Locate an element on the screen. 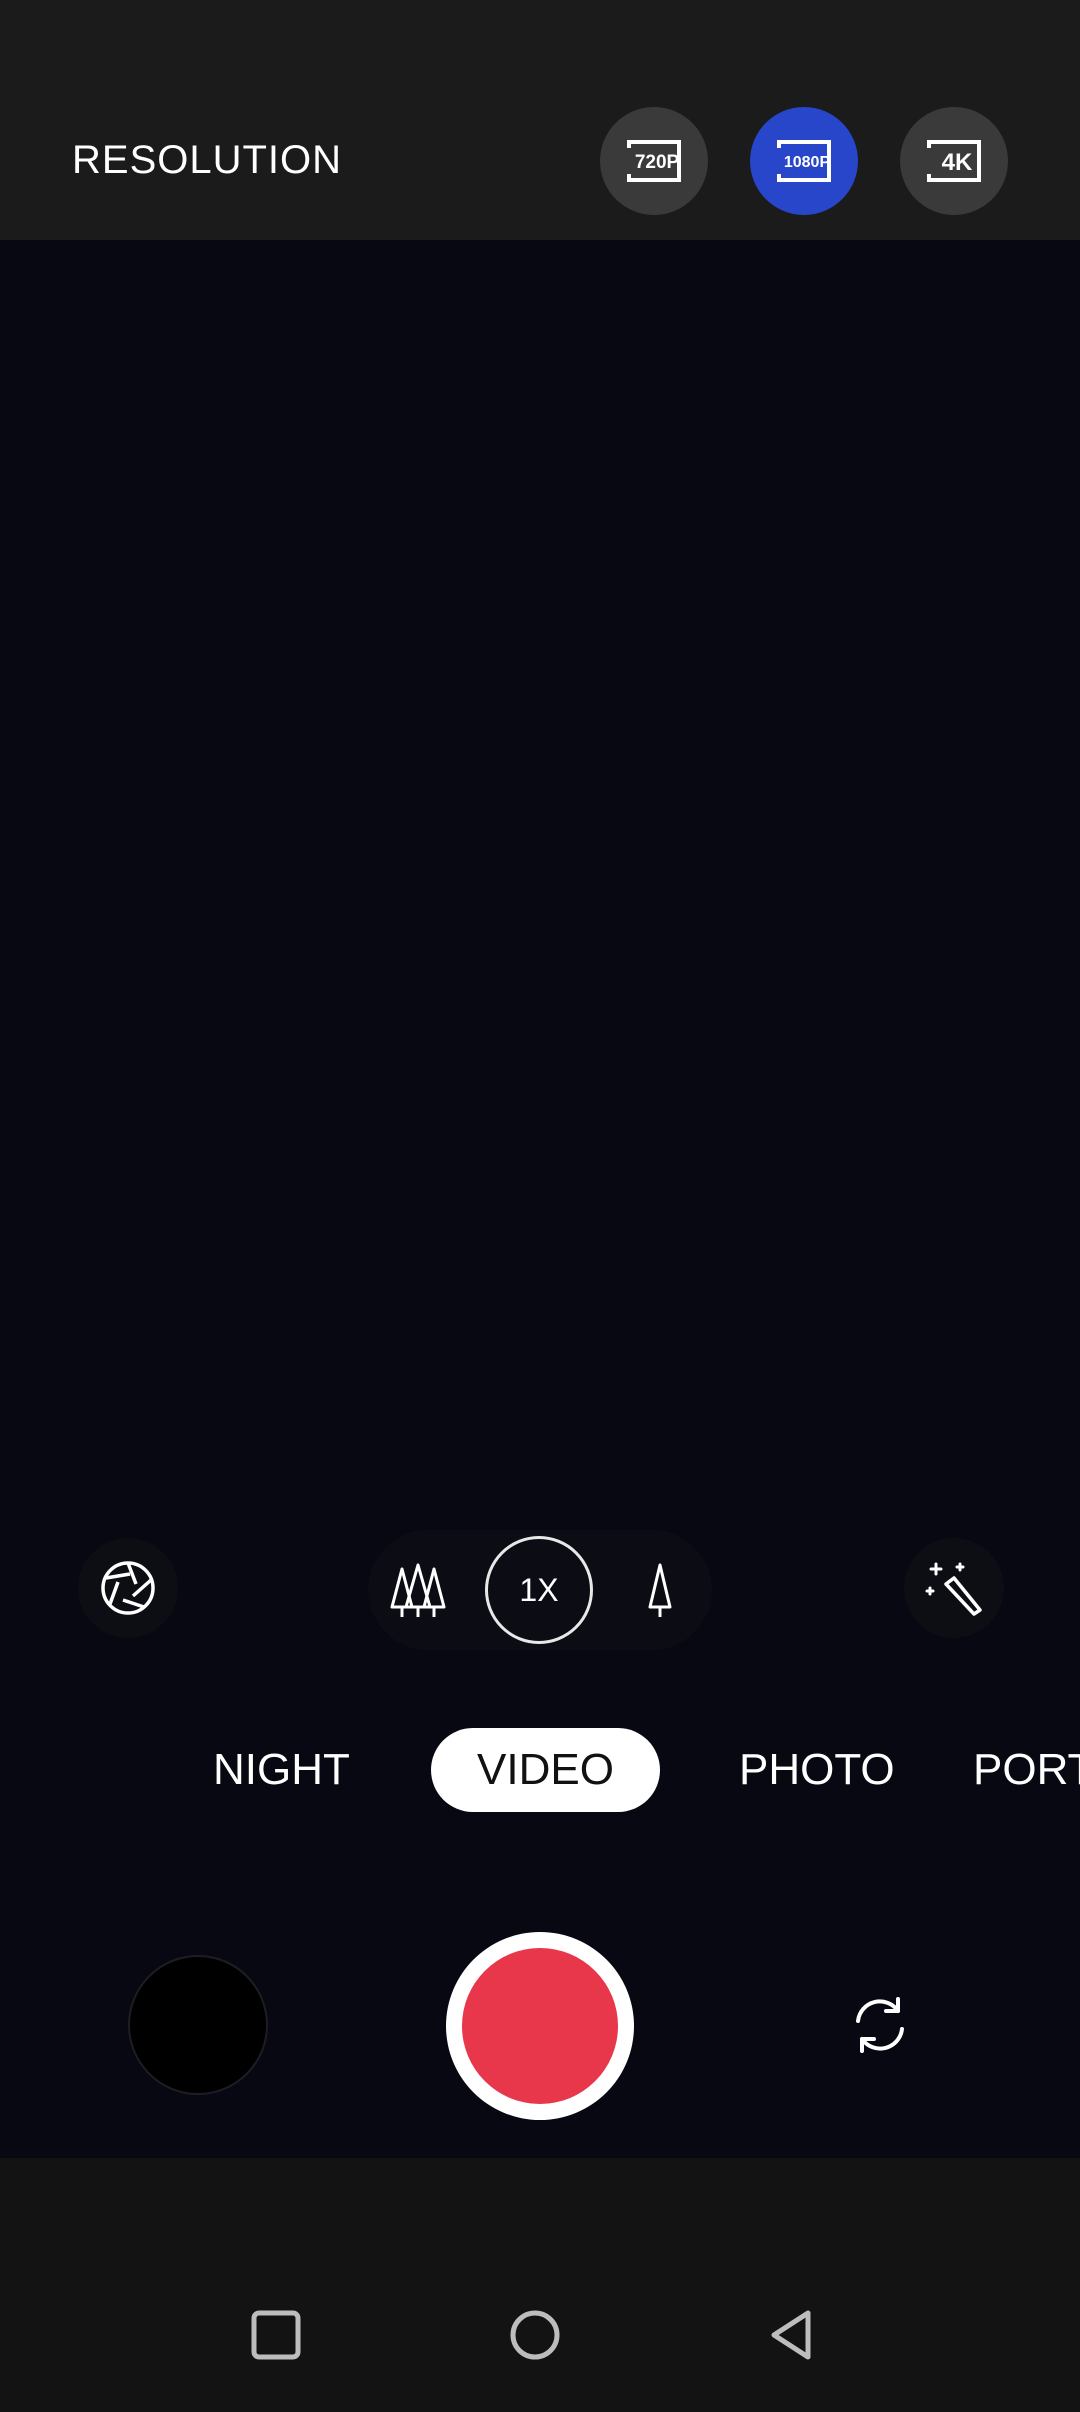  record-indicator is located at coordinates (540, 2026).